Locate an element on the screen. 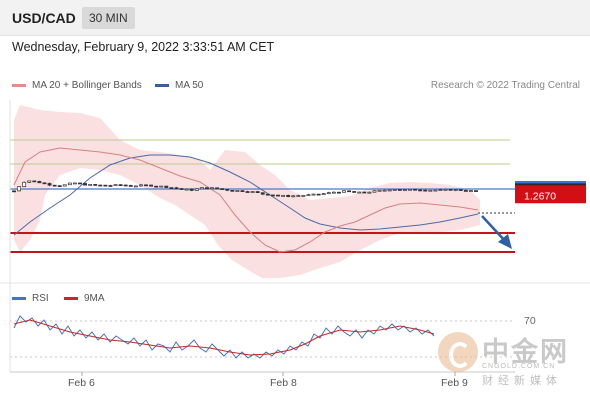  watermark-url: CNGOLD.COM.CN is located at coordinates (519, 366).